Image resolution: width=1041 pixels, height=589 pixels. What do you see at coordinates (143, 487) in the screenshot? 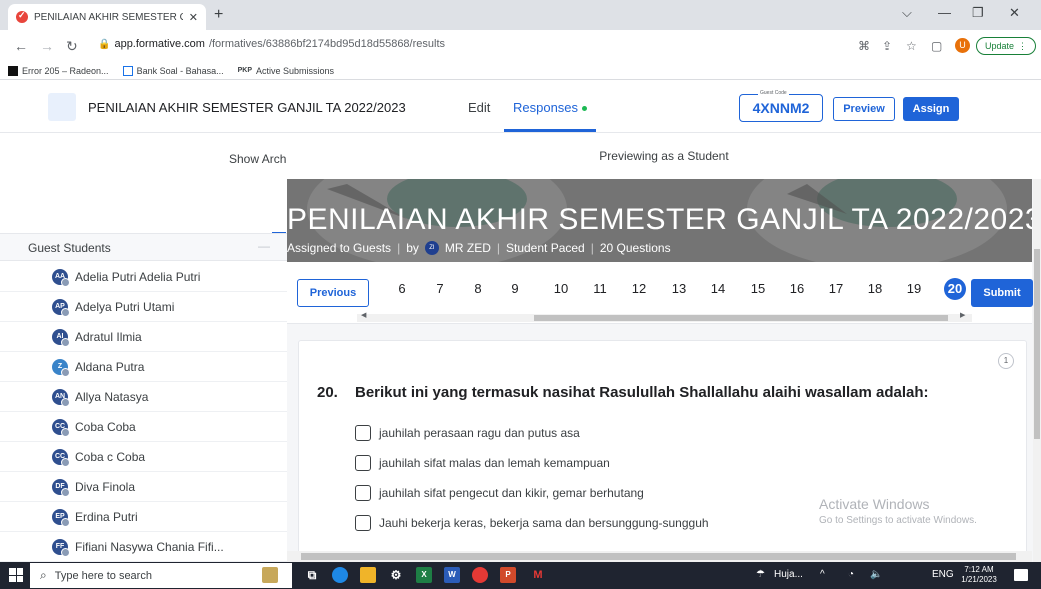
I see `list-item: DF Diva Finola` at bounding box center [143, 487].